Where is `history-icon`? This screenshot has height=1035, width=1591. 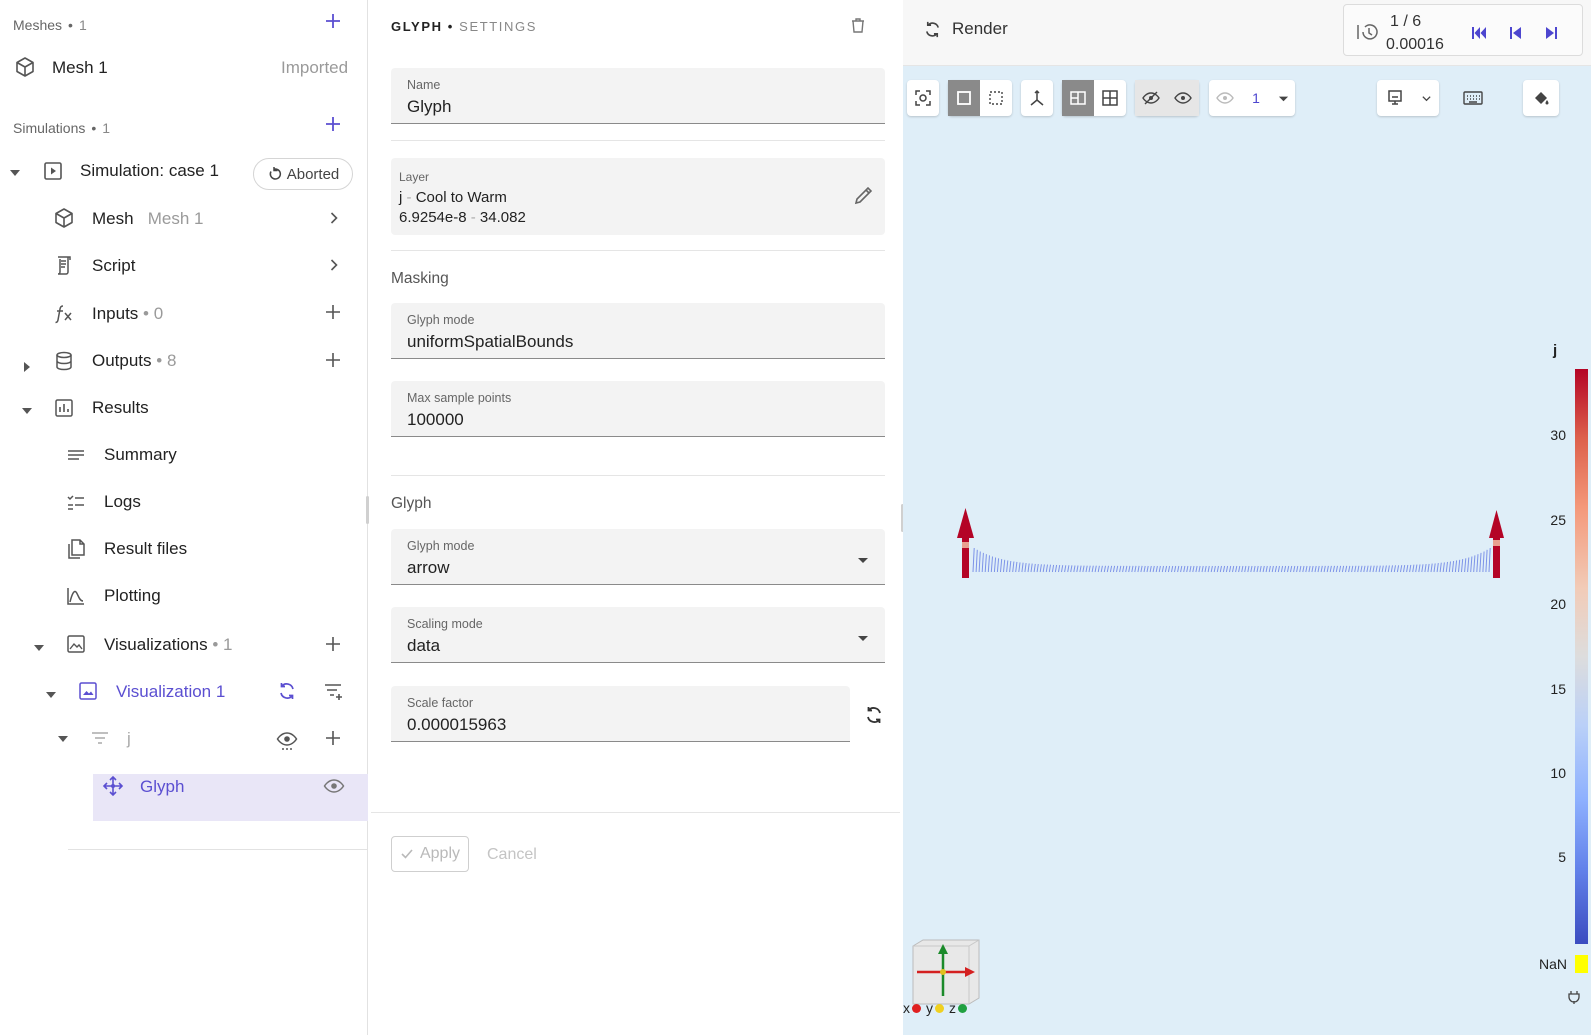 history-icon is located at coordinates (1367, 32).